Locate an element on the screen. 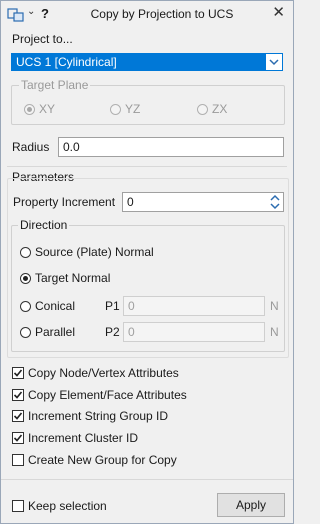 Image resolution: width=320 pixels, height=524 pixels. apply-button: Apply is located at coordinates (251, 505).